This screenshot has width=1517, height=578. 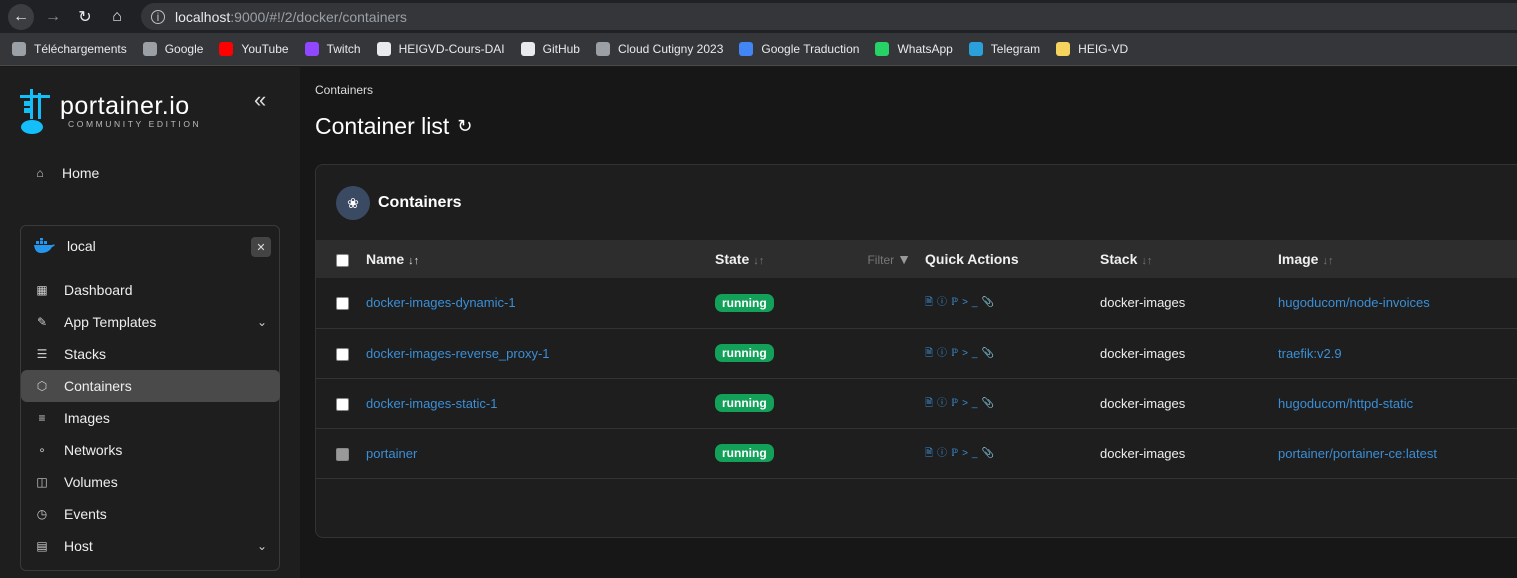 What do you see at coordinates (420, 202) in the screenshot?
I see `panel-title: Containers` at bounding box center [420, 202].